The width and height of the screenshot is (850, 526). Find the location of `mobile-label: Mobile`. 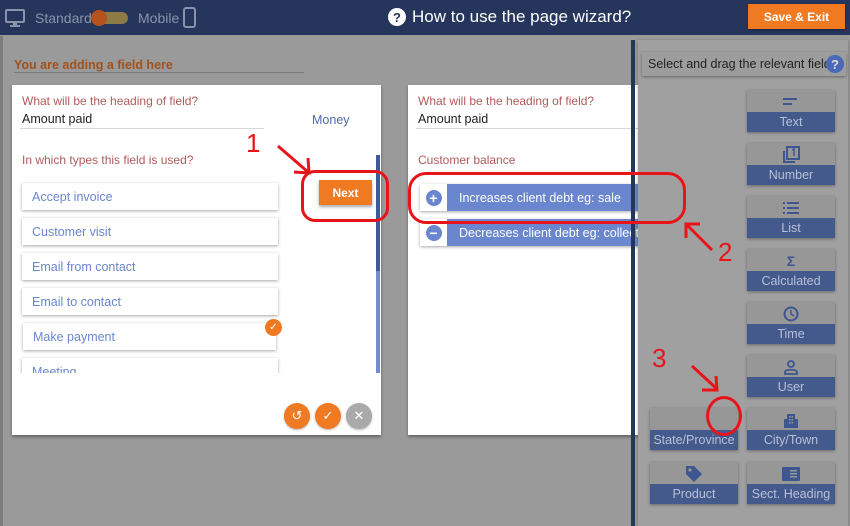

mobile-label: Mobile is located at coordinates (158, 18).